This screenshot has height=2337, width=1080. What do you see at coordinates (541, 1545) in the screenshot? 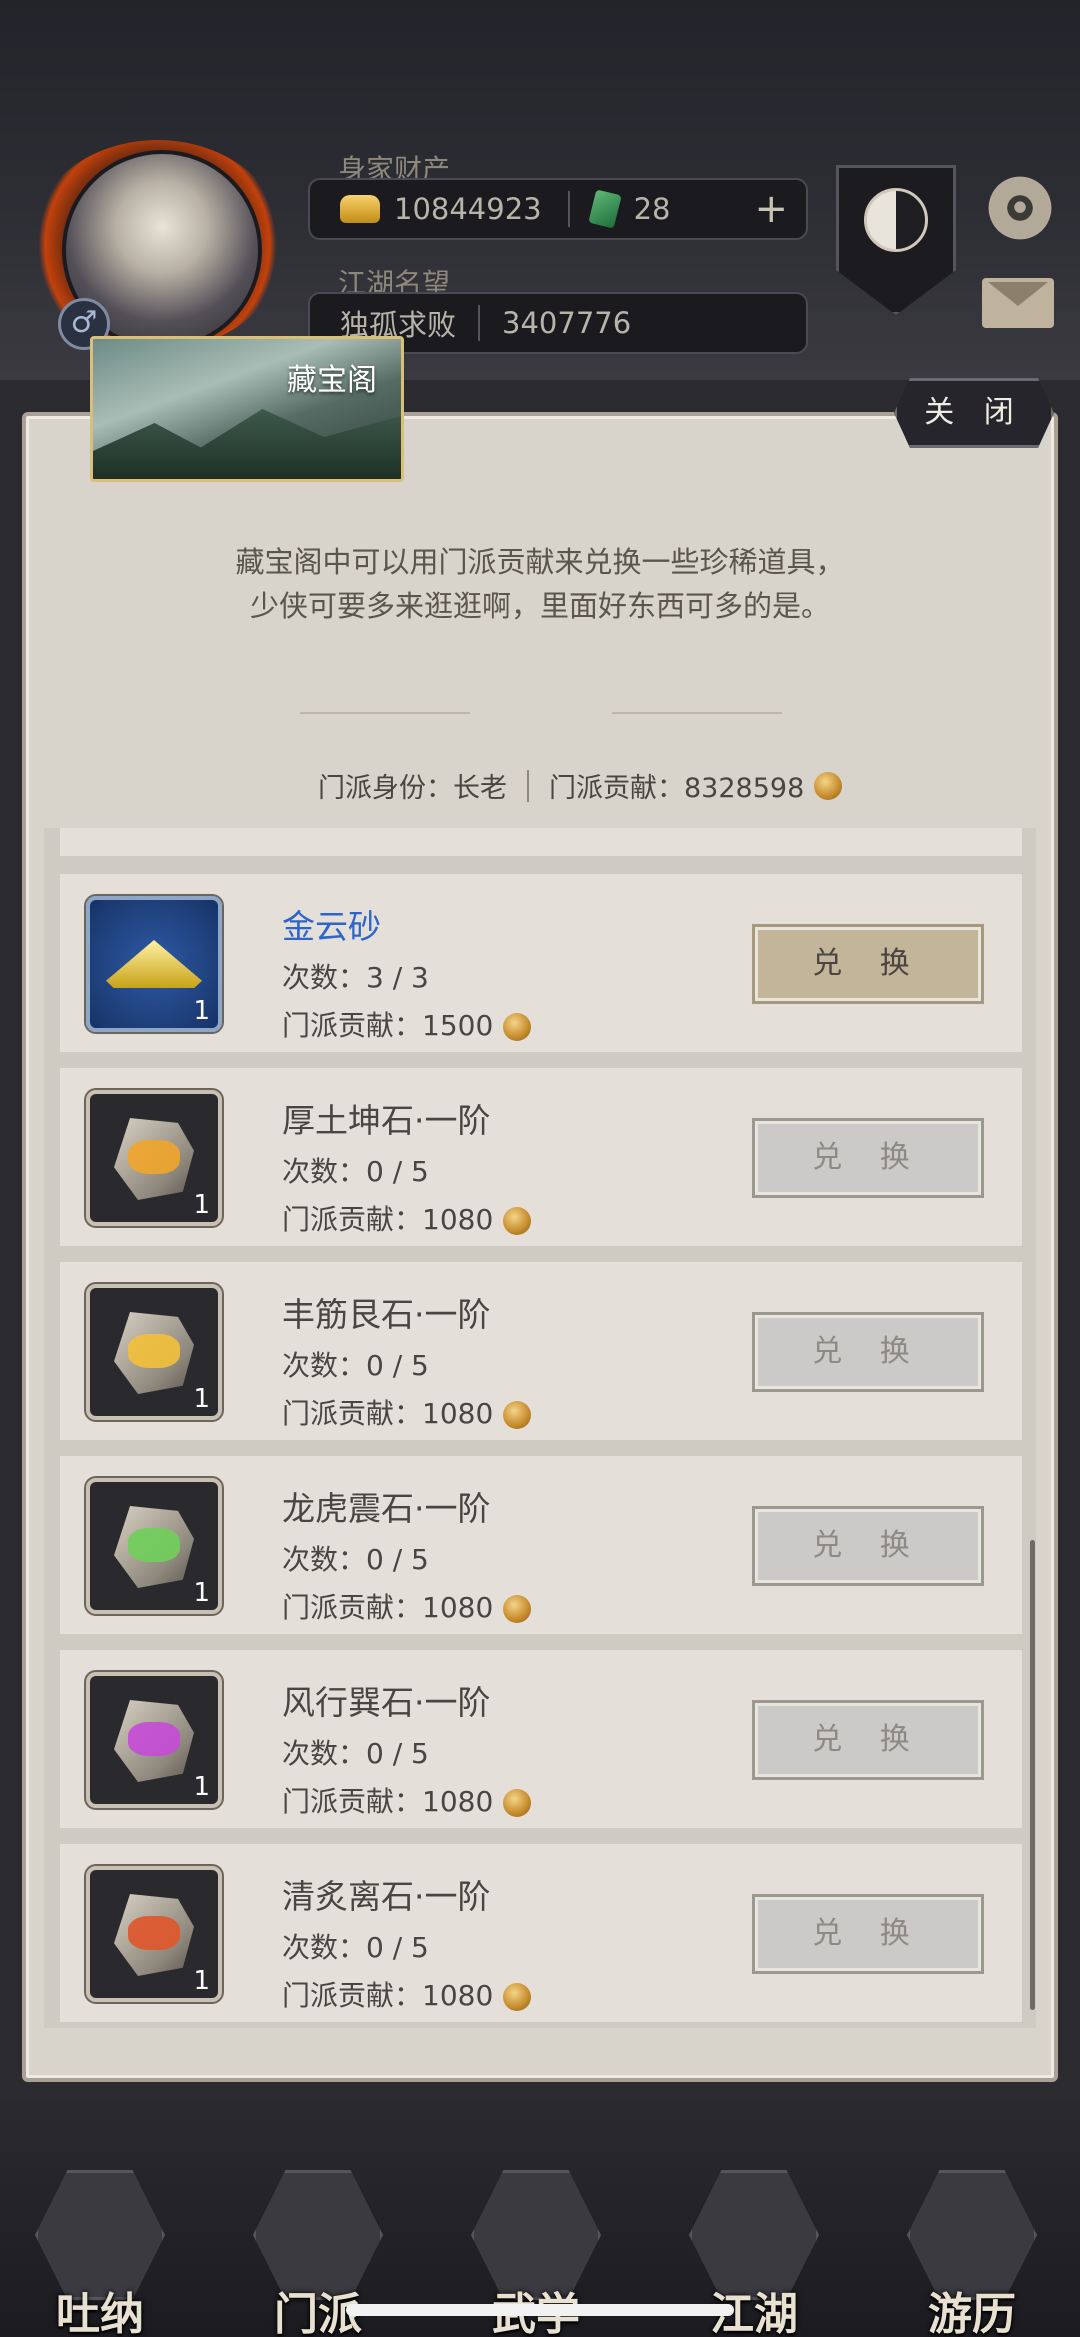
I see `list-item: 1 龙虎震石·一阶次数：0 / 5 门派贡献：1080 兑 换` at bounding box center [541, 1545].